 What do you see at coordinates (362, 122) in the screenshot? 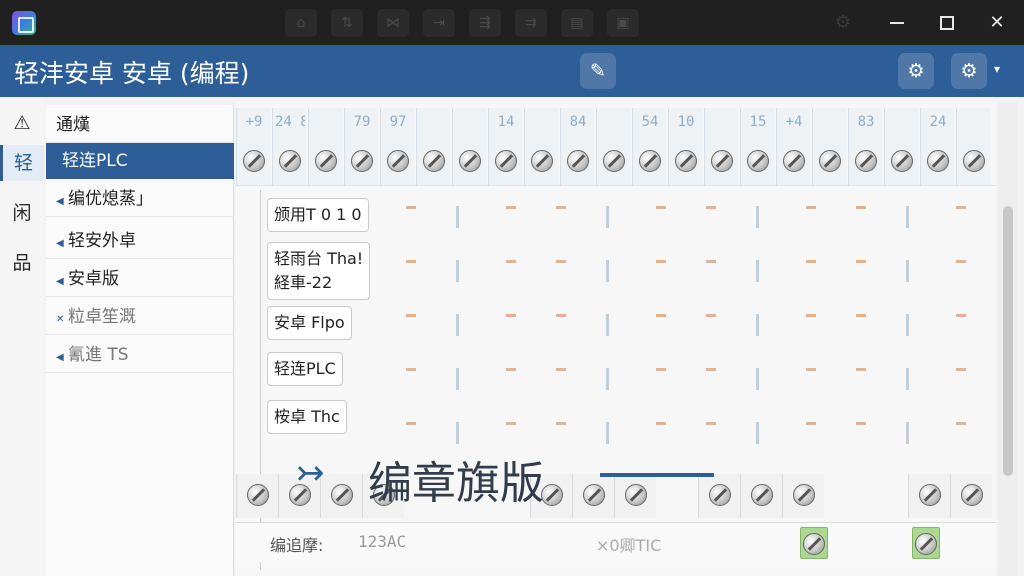
I see `terminal-label: 79` at bounding box center [362, 122].